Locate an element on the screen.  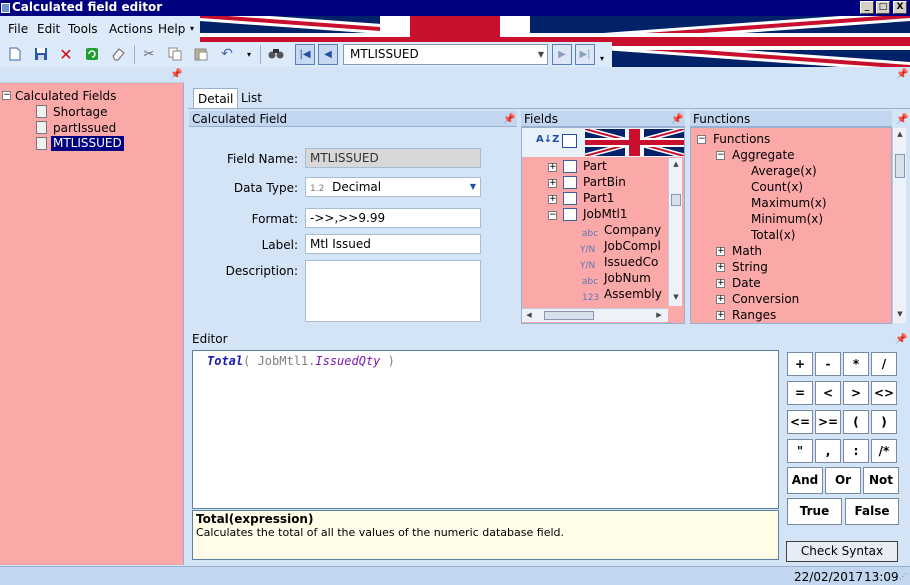
key-minus: - is located at coordinates (828, 364).